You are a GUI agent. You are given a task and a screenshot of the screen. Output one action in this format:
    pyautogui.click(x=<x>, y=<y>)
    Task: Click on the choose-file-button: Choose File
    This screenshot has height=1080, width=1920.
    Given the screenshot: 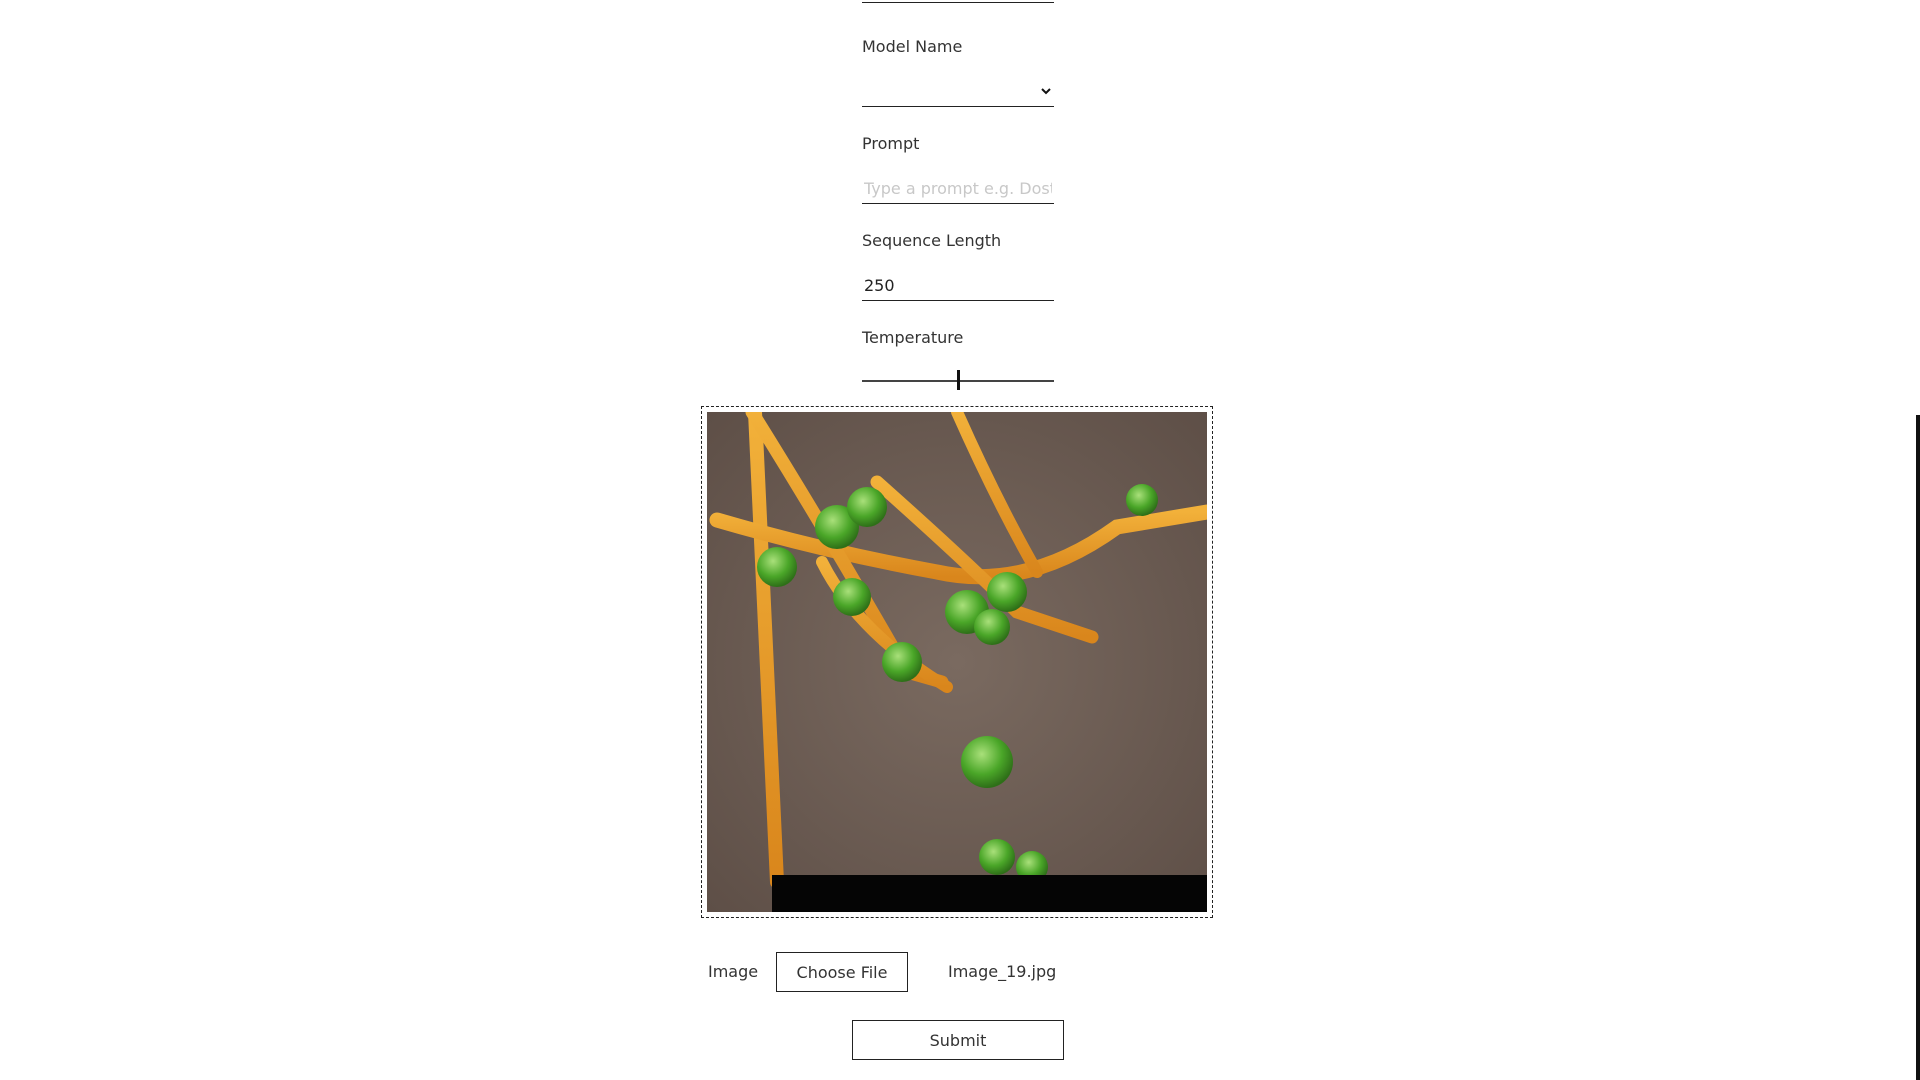 What is the action you would take?
    pyautogui.click(x=842, y=972)
    